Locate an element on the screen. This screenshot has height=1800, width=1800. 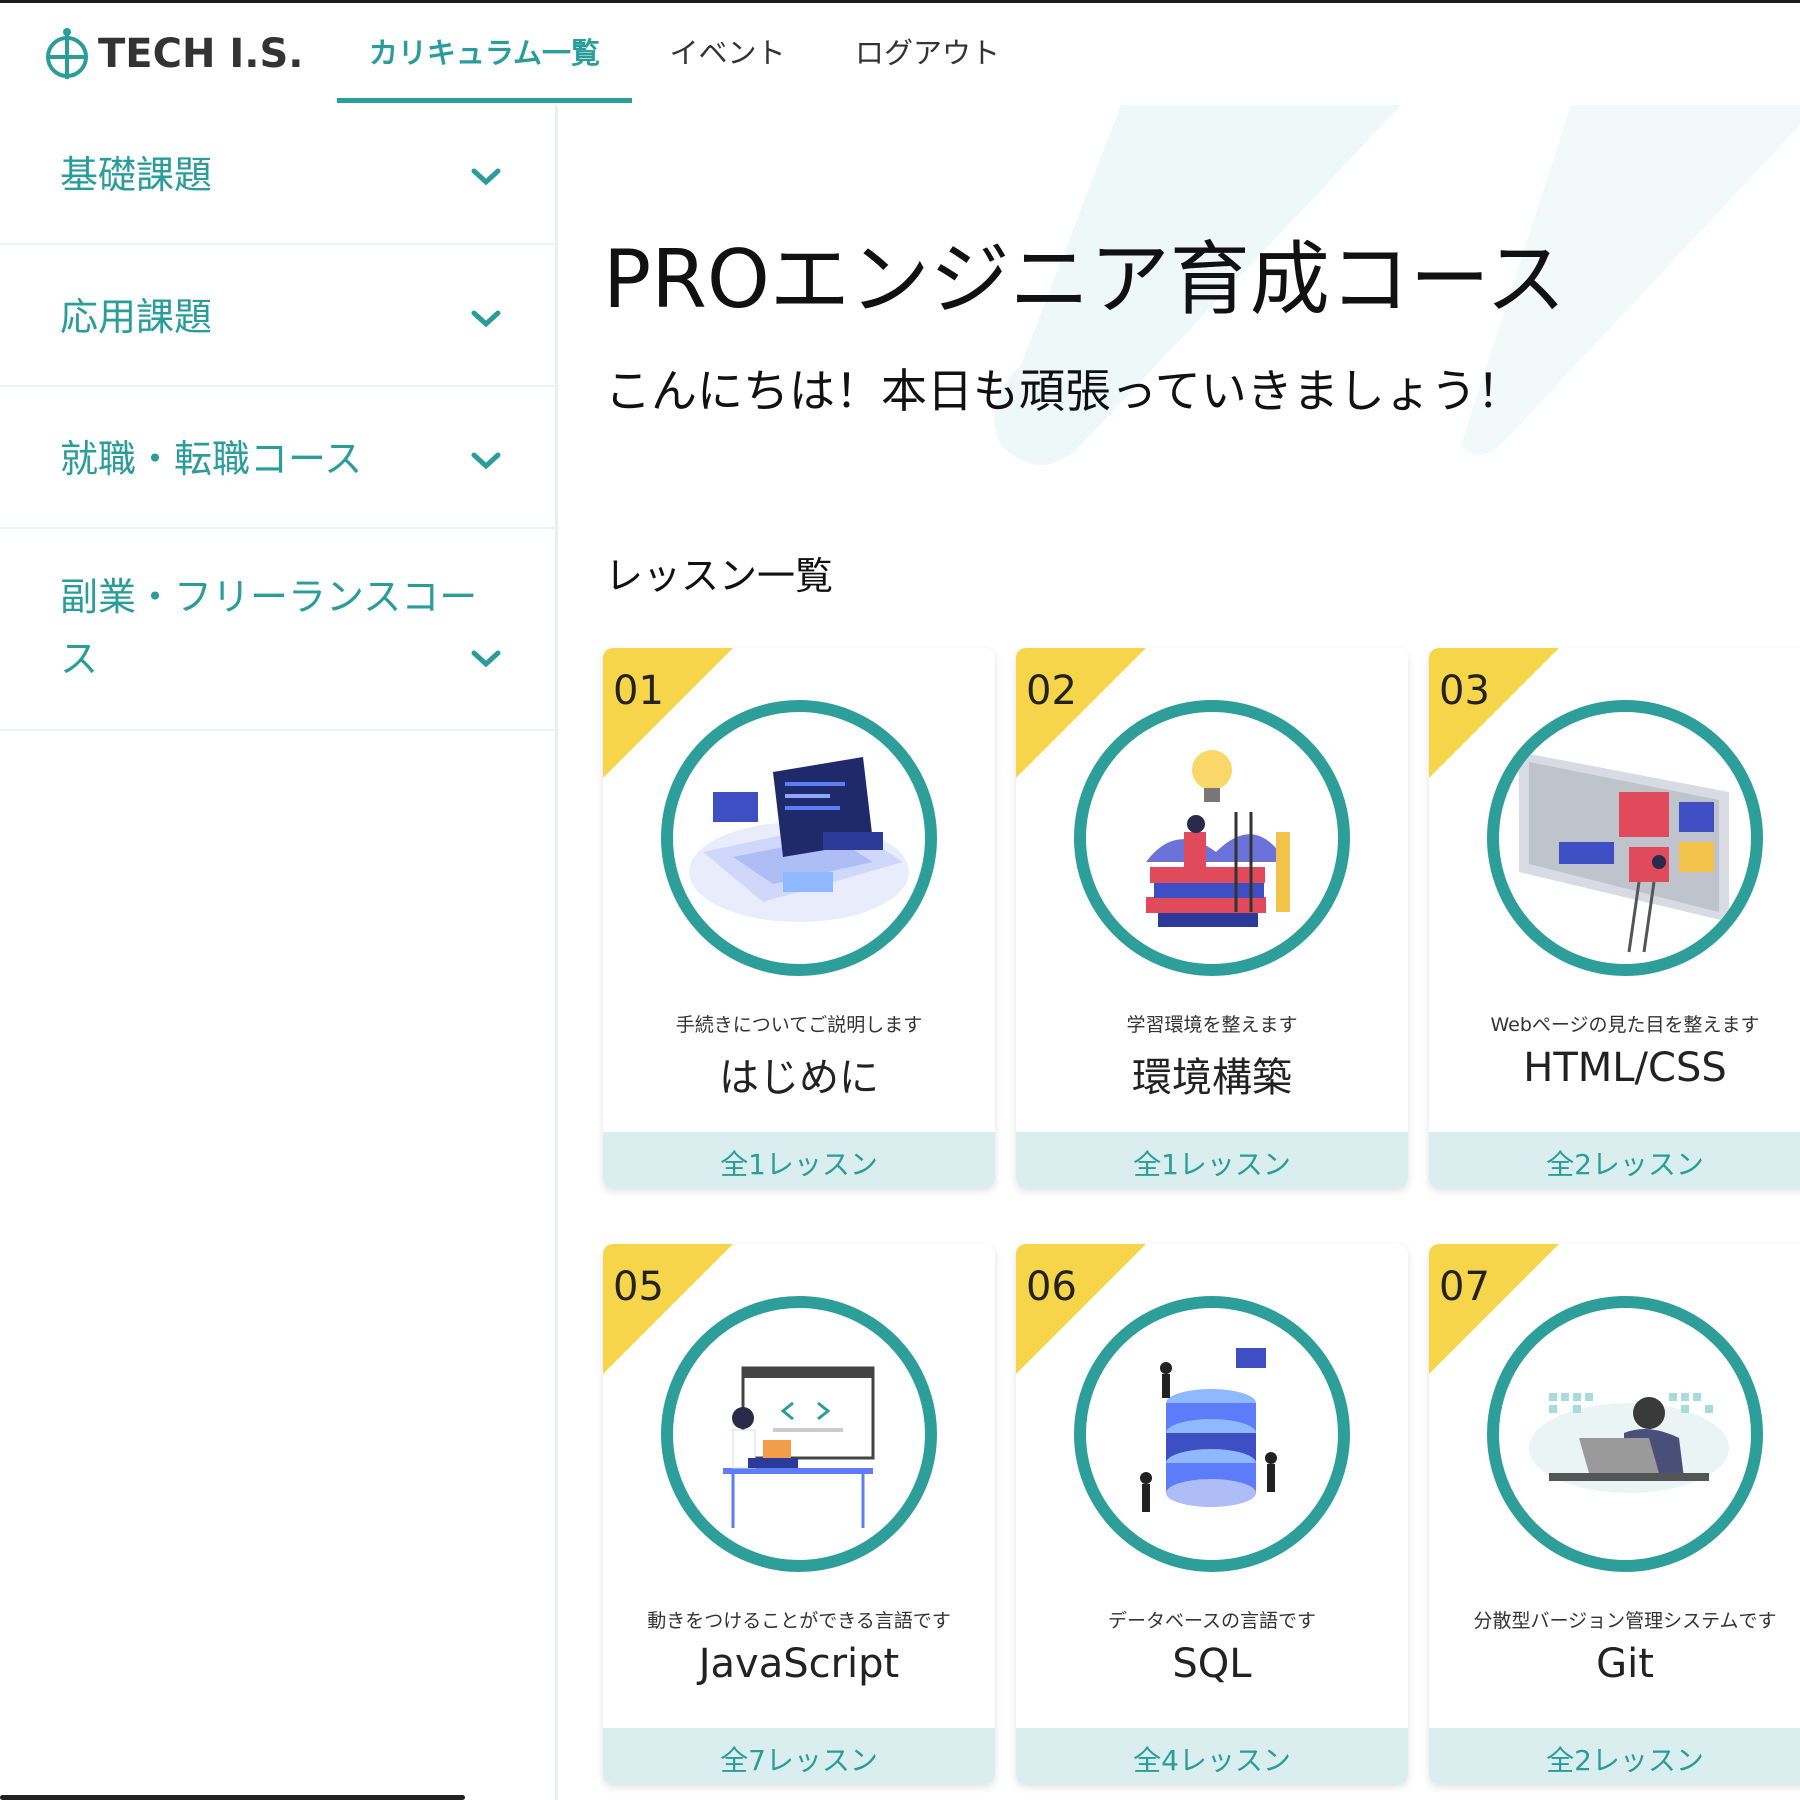
lesson-card-intro: 01 手続きについてご説明します はじめに 全1レッスン is located at coordinates (799, 918).